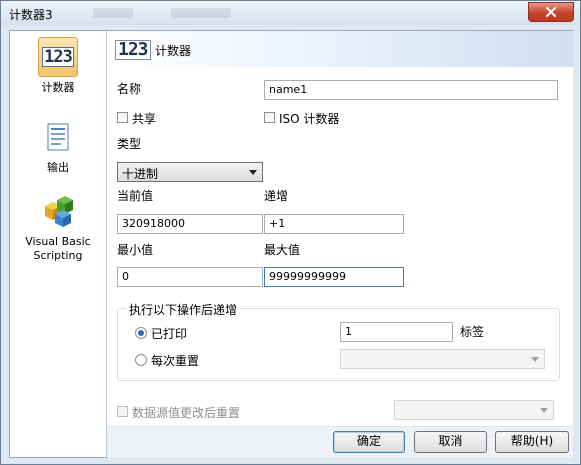 The width and height of the screenshot is (581, 465). What do you see at coordinates (282, 250) in the screenshot?
I see `max-value-label: 最大值` at bounding box center [282, 250].